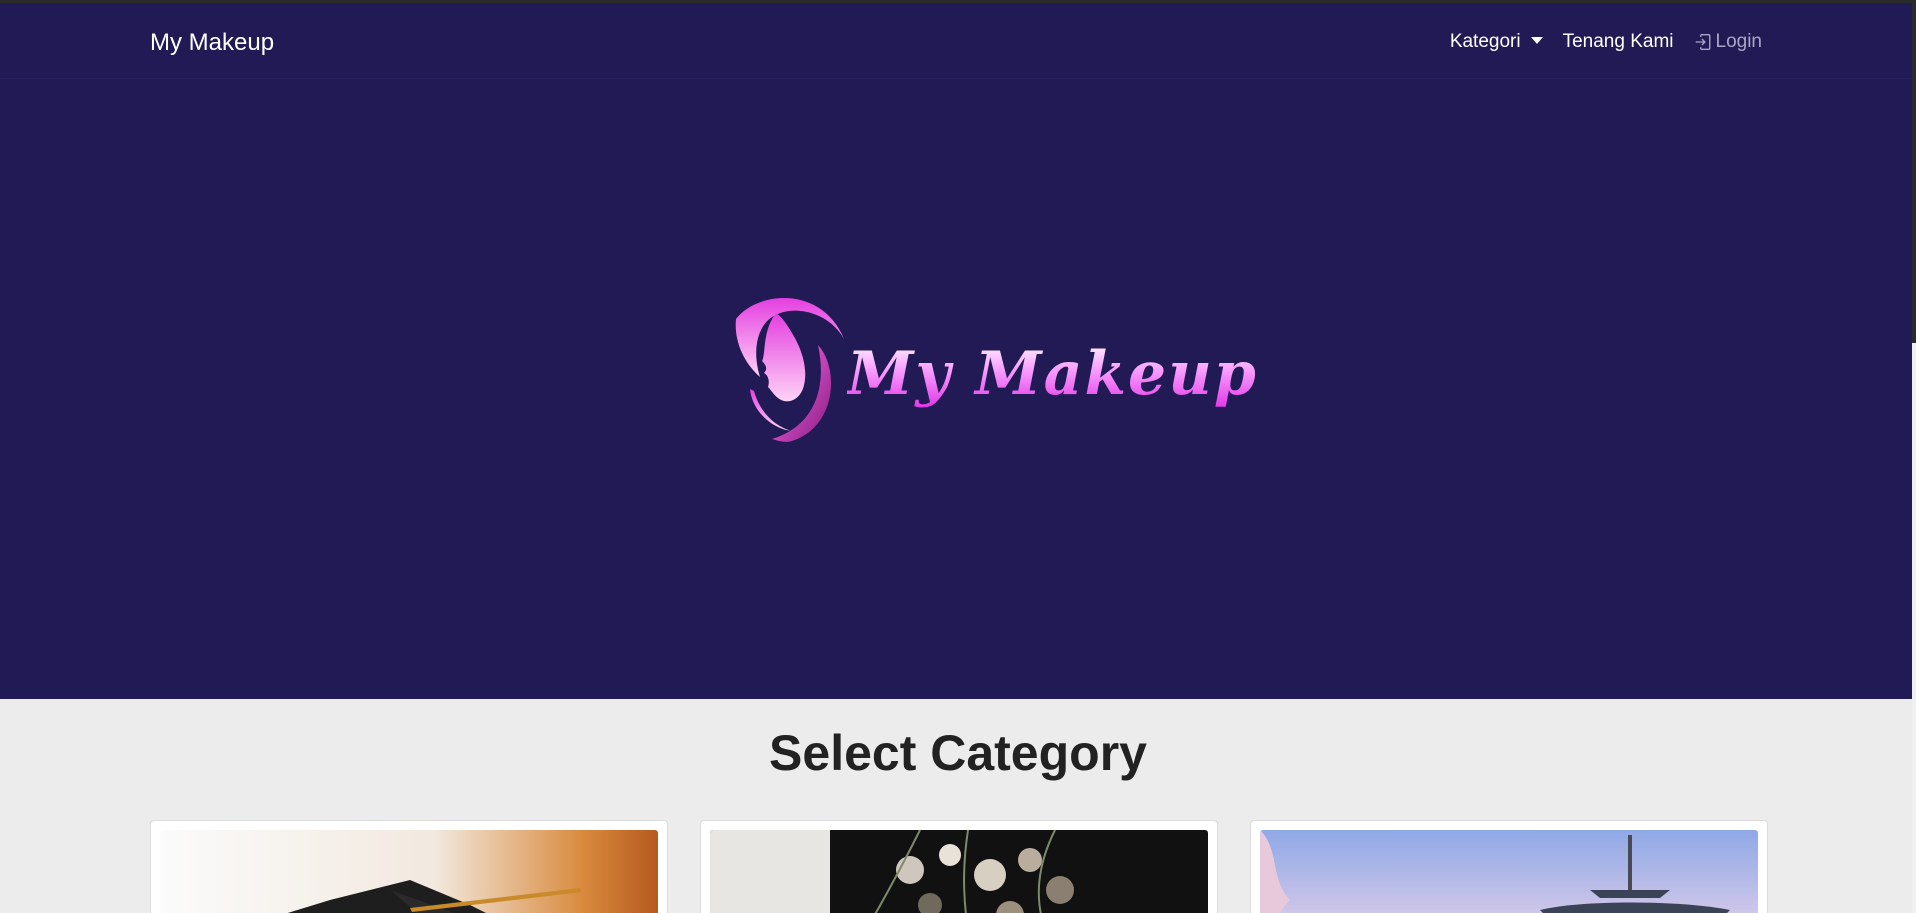  I want to click on navbar: My Makeup Kategori Tenang Kami Login, so click(956, 41).